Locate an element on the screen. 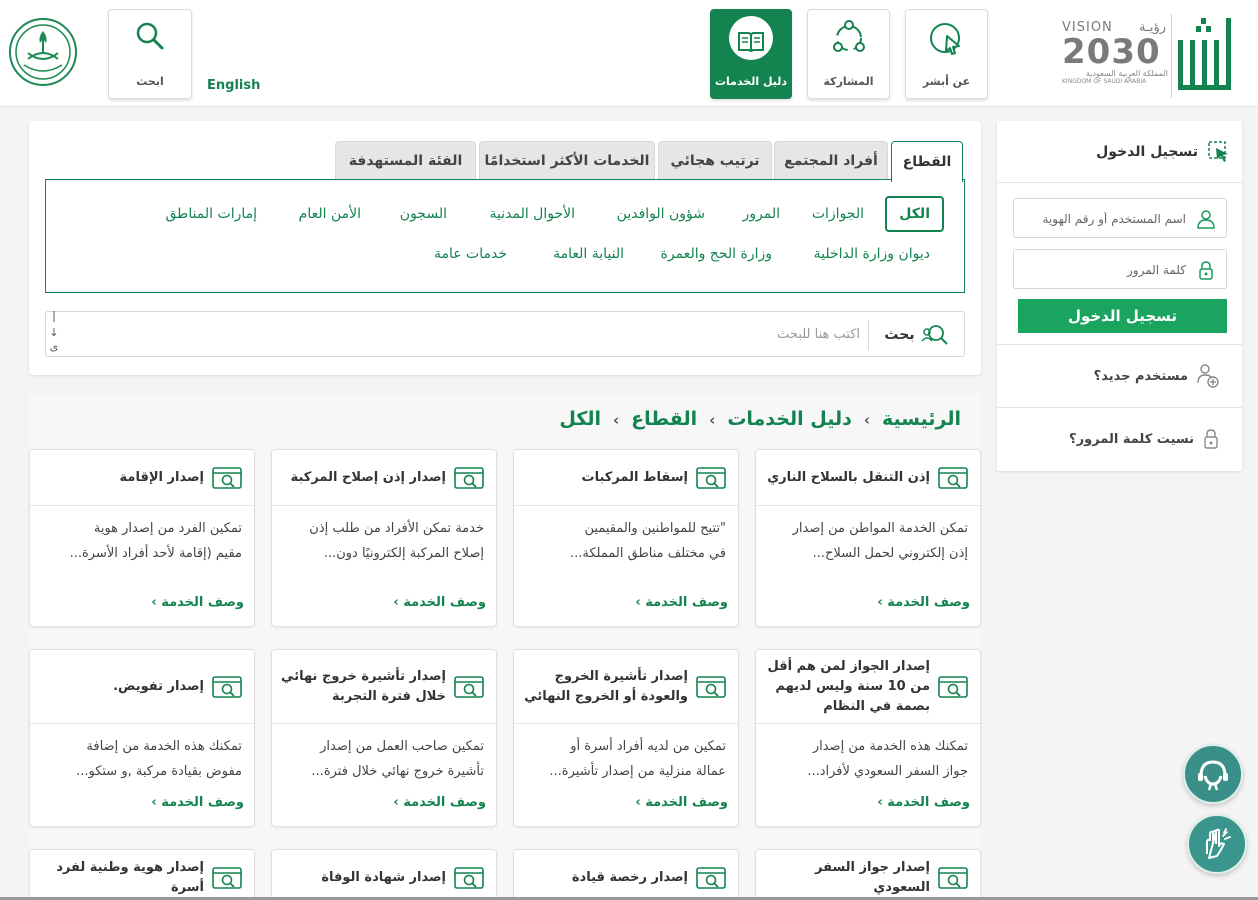 This screenshot has width=1258, height=900. guide-icon-circle is located at coordinates (751, 38).